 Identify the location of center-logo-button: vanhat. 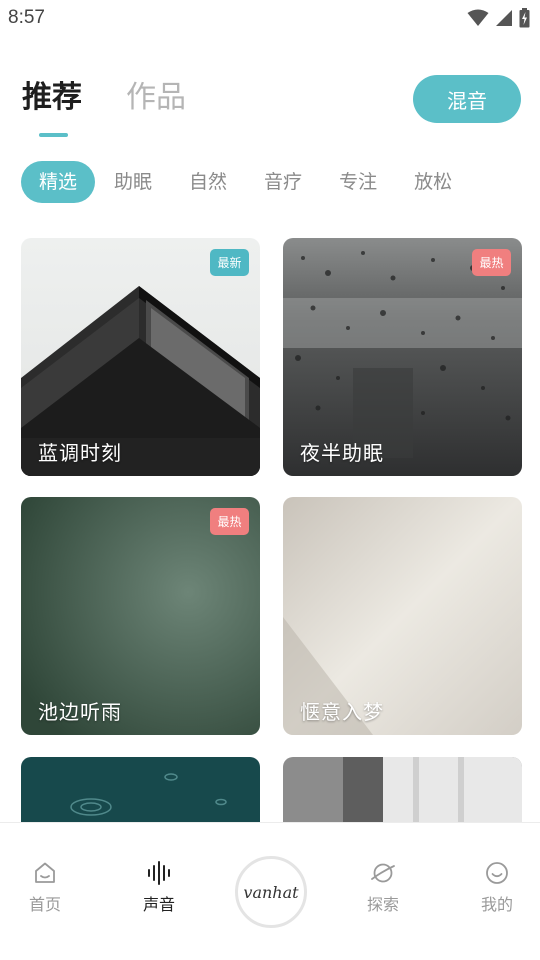
(271, 892).